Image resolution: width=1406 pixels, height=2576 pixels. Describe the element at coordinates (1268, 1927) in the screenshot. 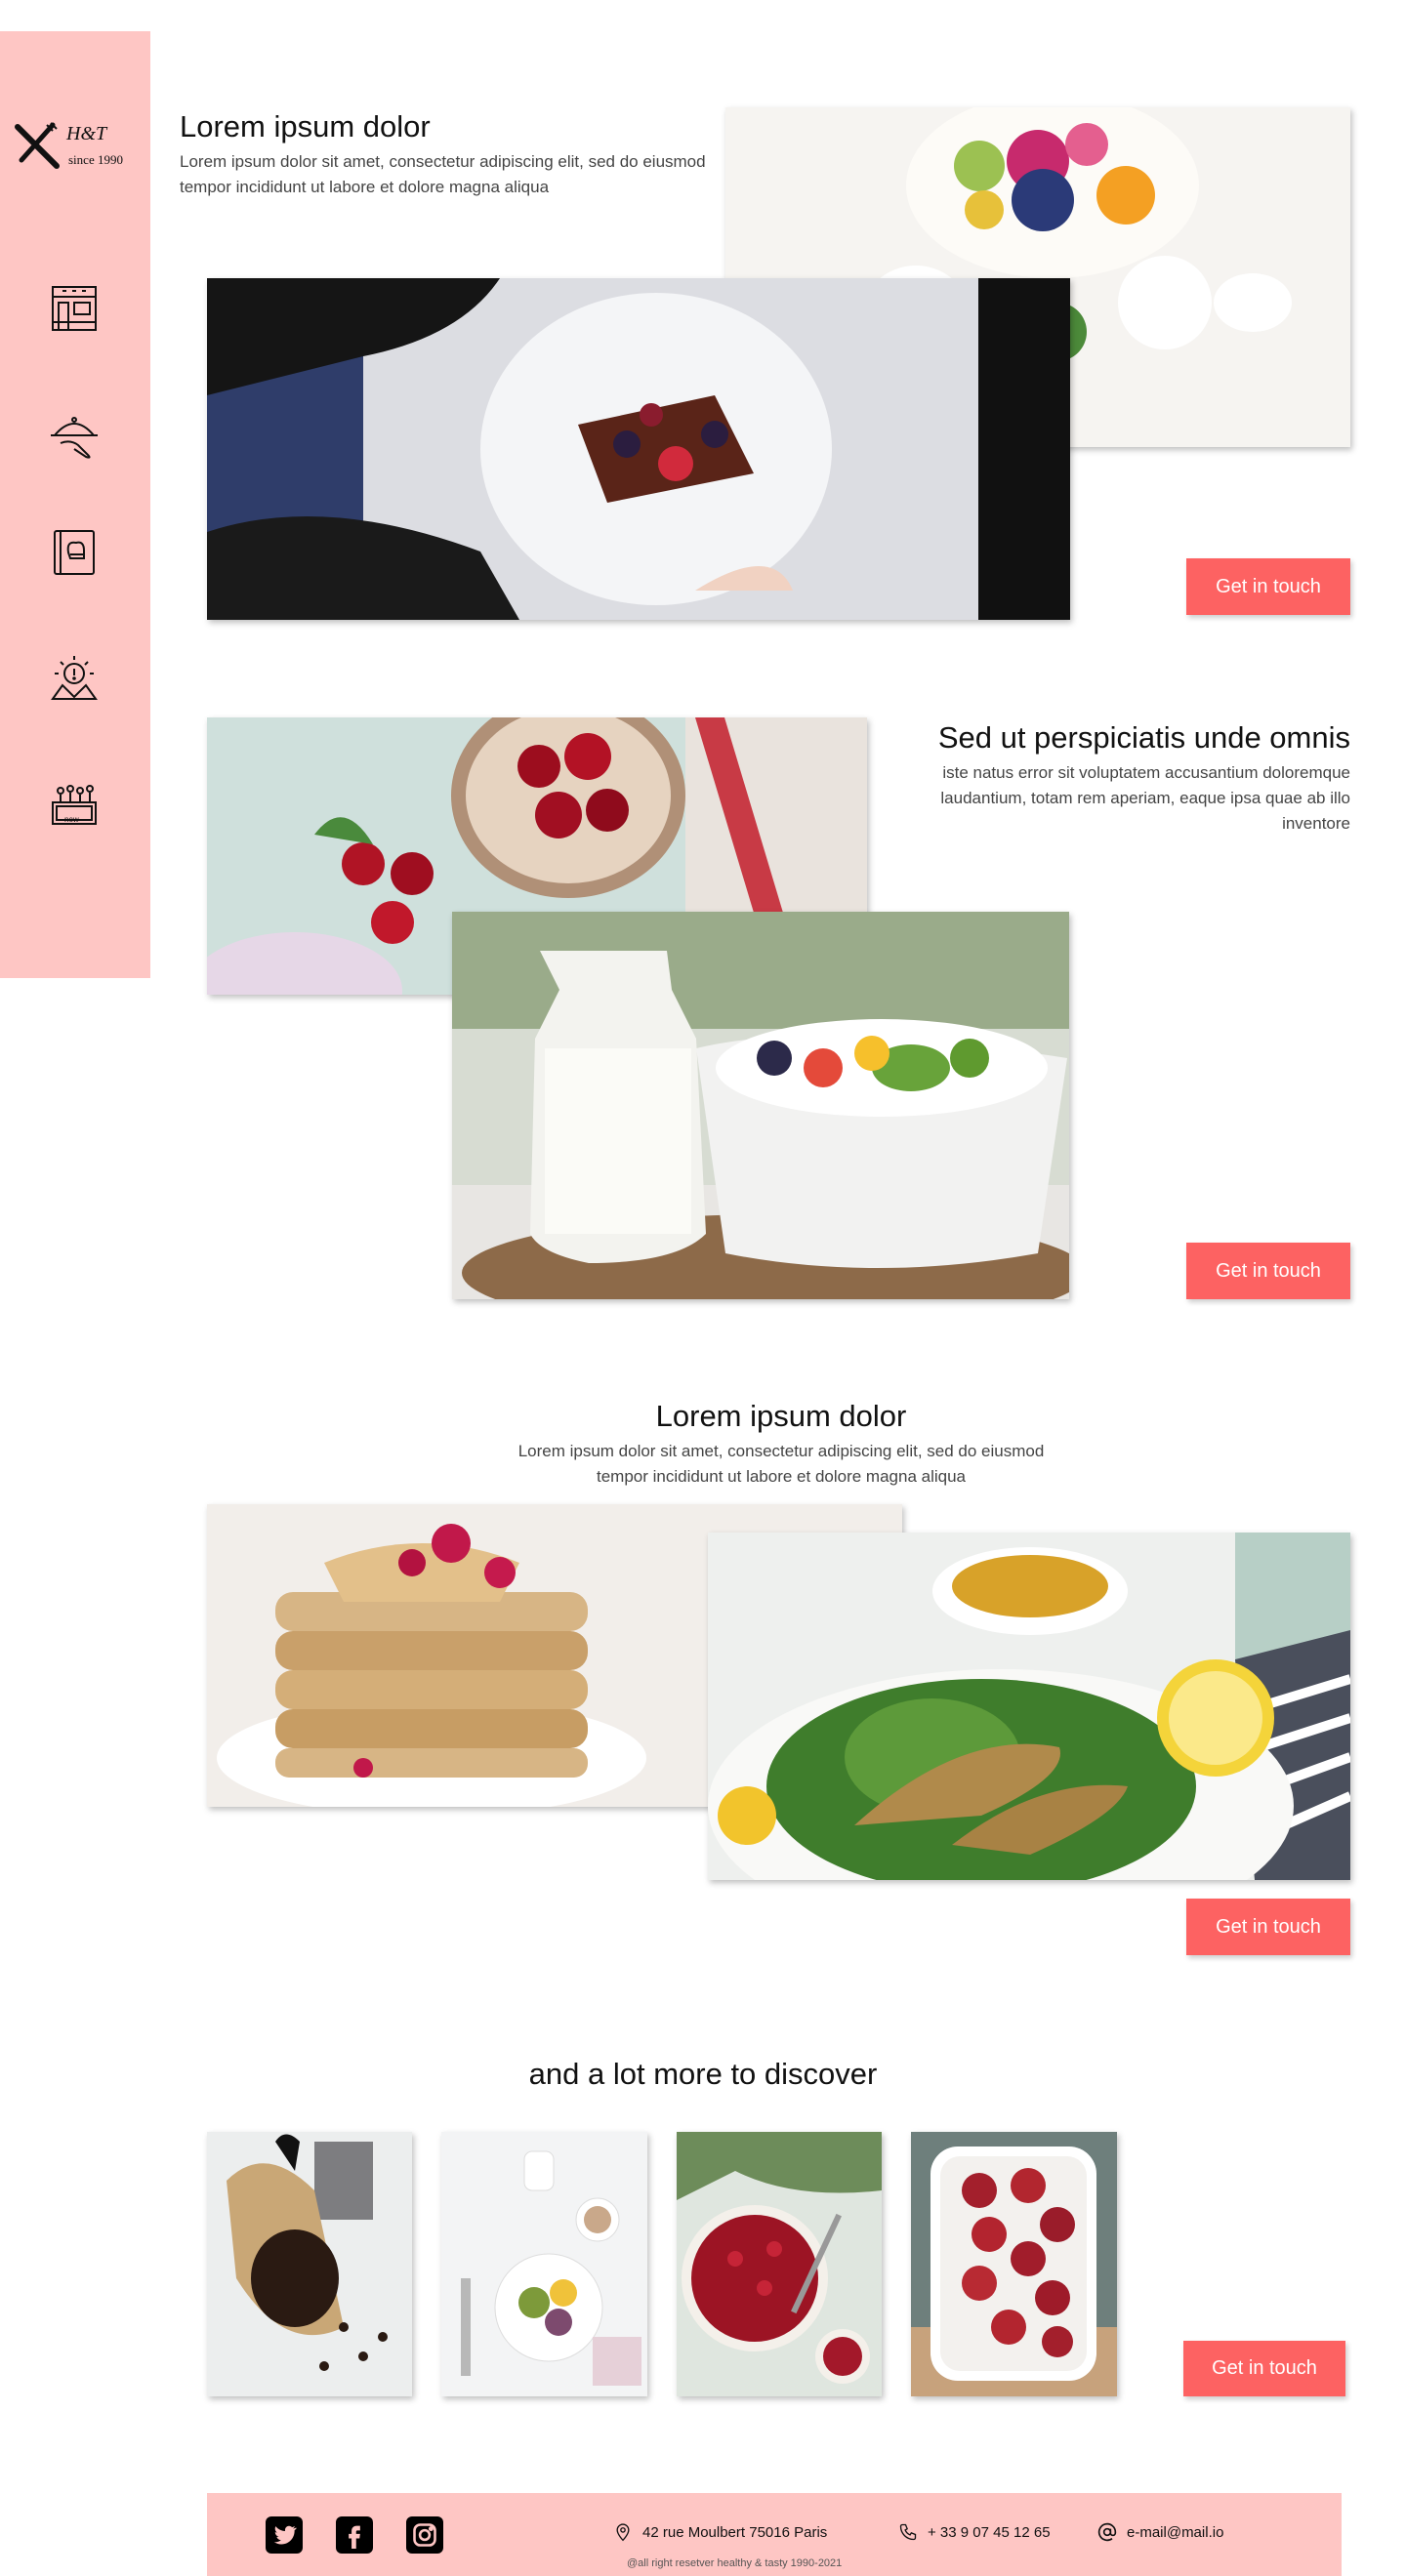

I see `section3-get-in-touch-button: Get in touch` at that location.